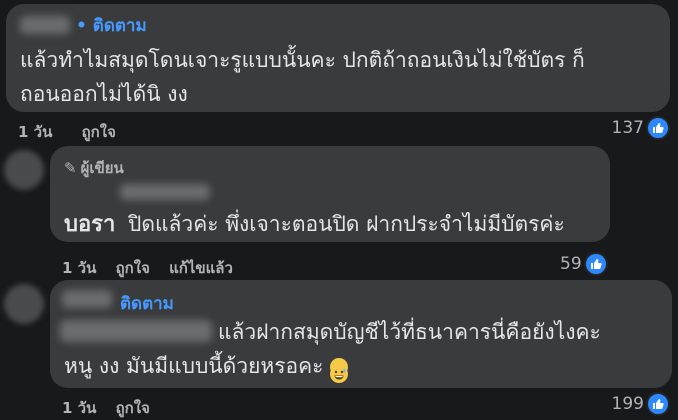 This screenshot has height=420, width=678. I want to click on commenter-name: บอรา, so click(89, 224).